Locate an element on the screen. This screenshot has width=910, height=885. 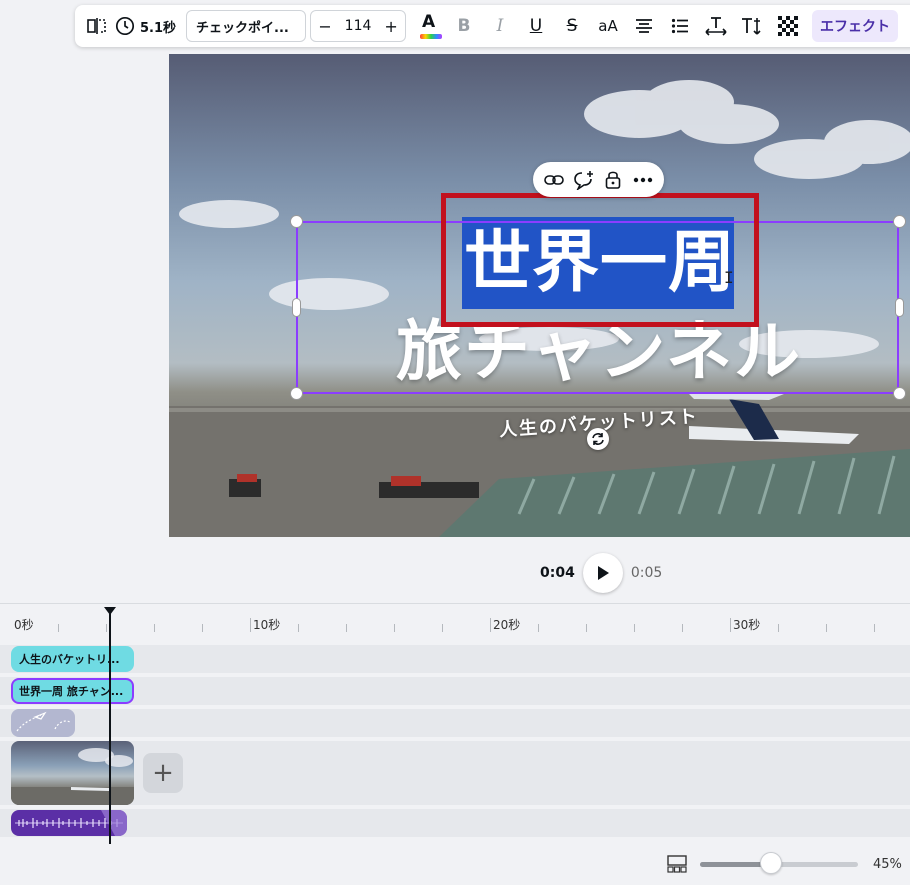
transparency-button is located at coordinates (788, 26).